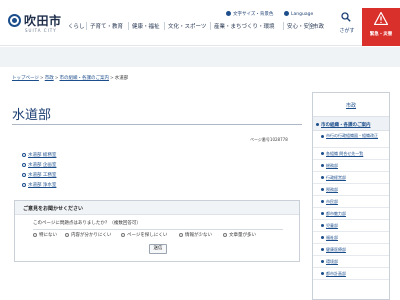 The width and height of the screenshot is (400, 300). Describe the element at coordinates (42, 165) in the screenshot. I see `department-link: 水道部 企画室` at that location.